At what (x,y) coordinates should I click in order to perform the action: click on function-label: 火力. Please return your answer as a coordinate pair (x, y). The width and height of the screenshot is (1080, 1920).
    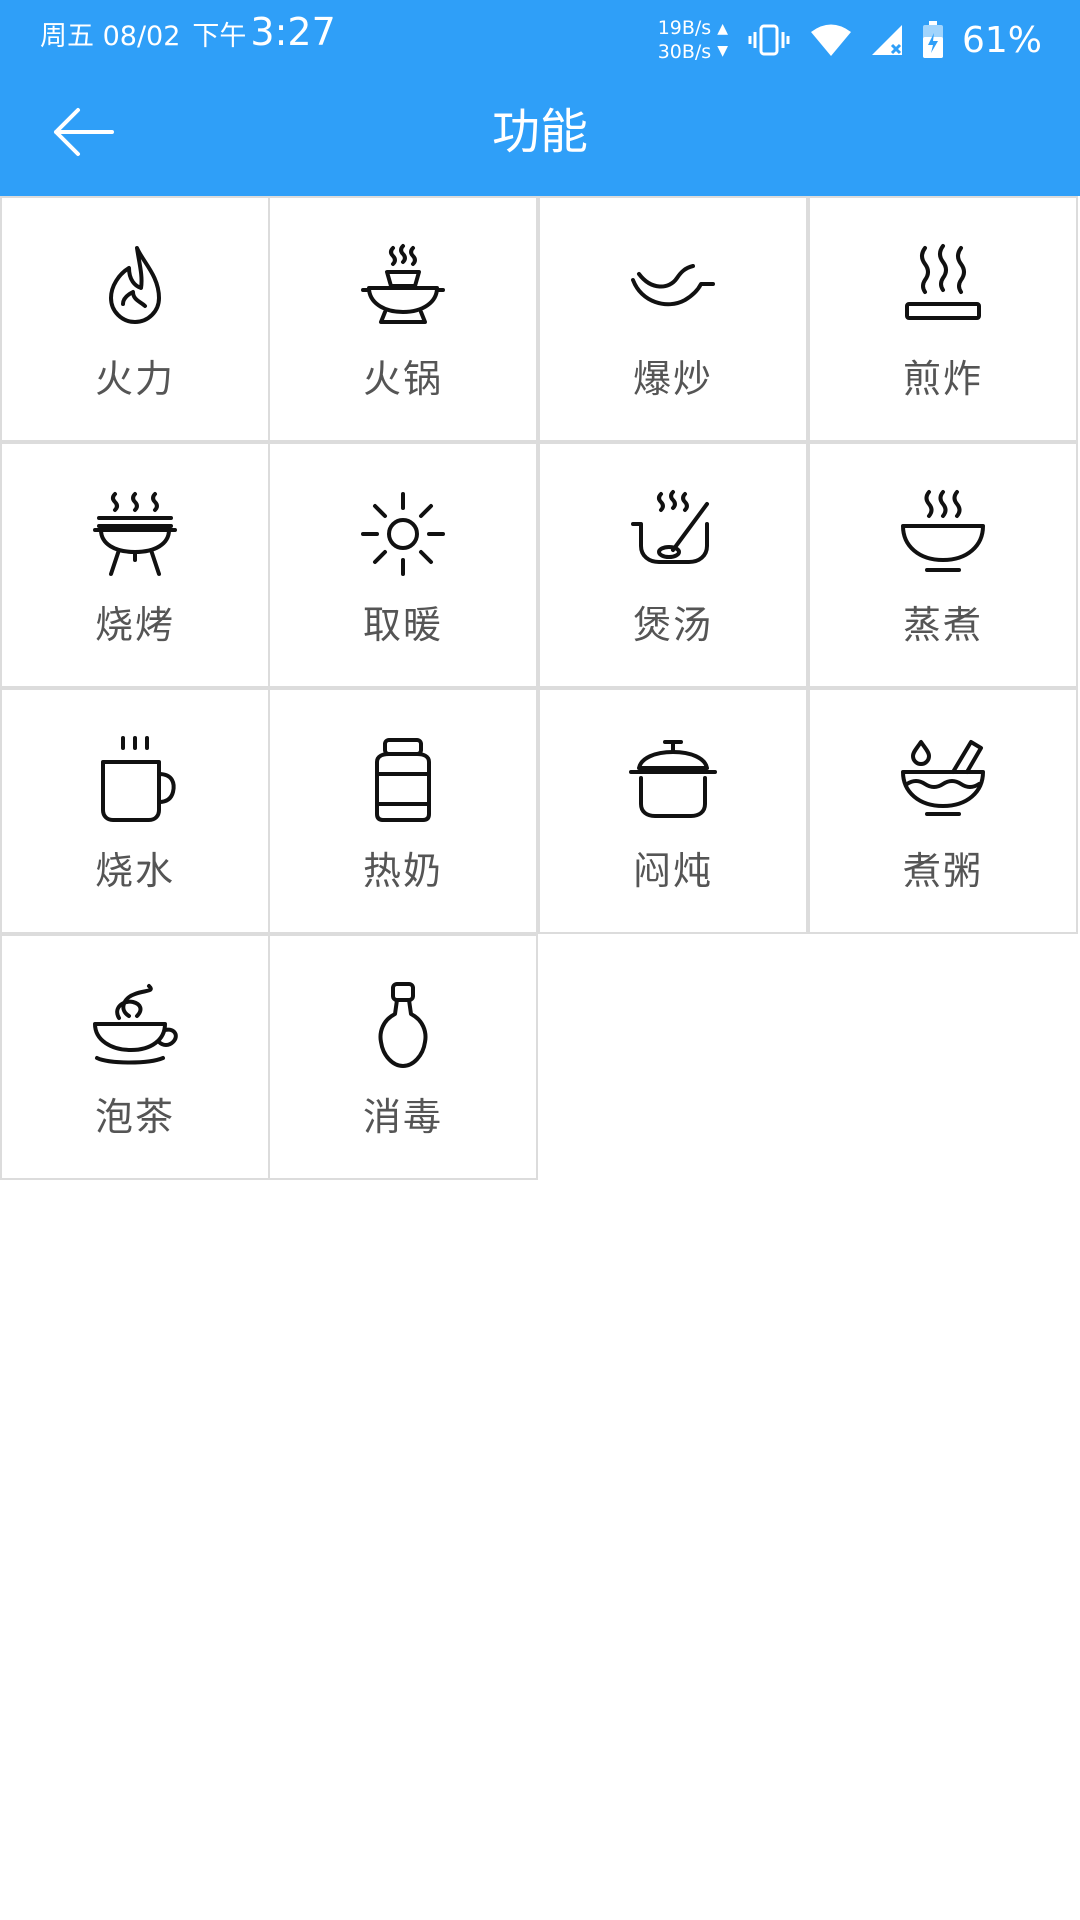
    Looking at the image, I should click on (134, 379).